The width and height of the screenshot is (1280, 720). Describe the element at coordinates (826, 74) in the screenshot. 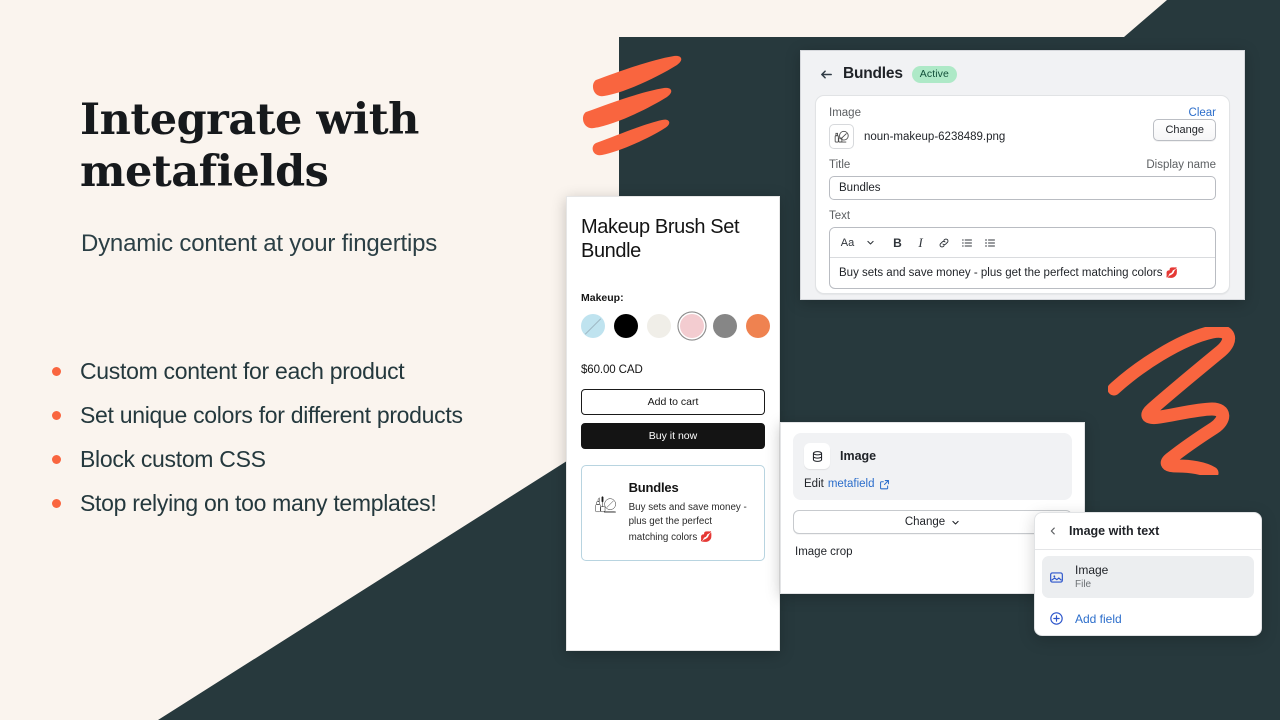

I see `arrow-left-icon` at that location.